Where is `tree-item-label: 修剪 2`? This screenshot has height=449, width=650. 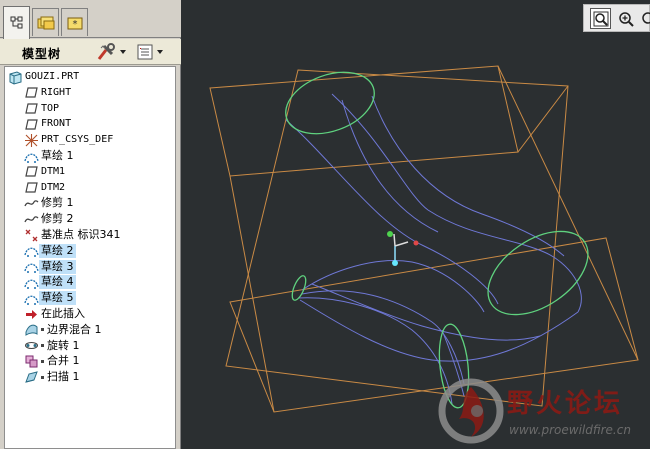 tree-item-label: 修剪 2 is located at coordinates (57, 219).